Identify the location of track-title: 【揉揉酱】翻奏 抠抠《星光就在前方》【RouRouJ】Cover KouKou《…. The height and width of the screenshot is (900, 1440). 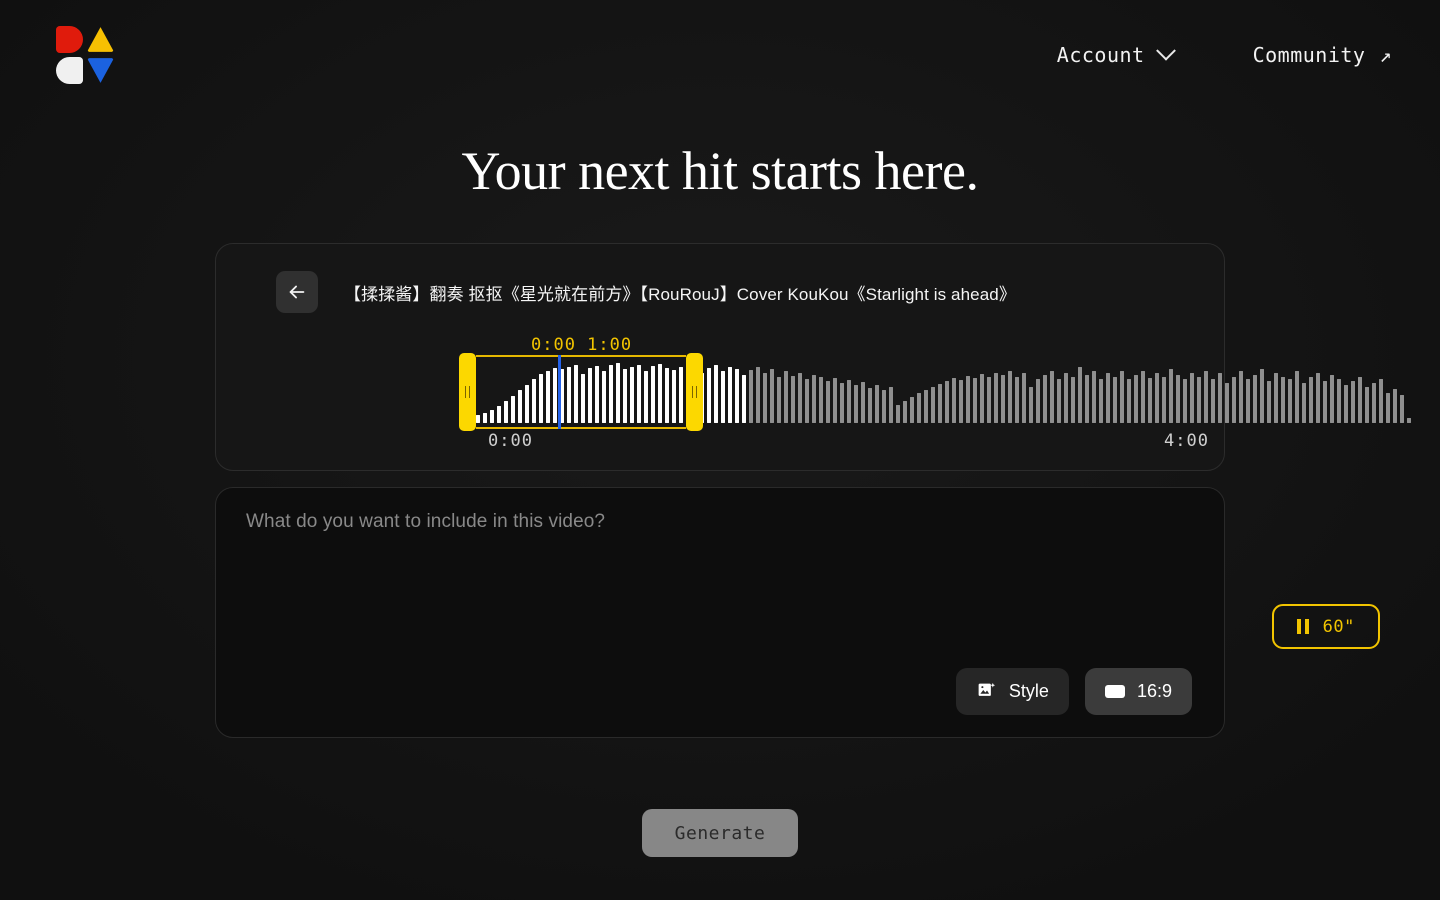
(680, 294).